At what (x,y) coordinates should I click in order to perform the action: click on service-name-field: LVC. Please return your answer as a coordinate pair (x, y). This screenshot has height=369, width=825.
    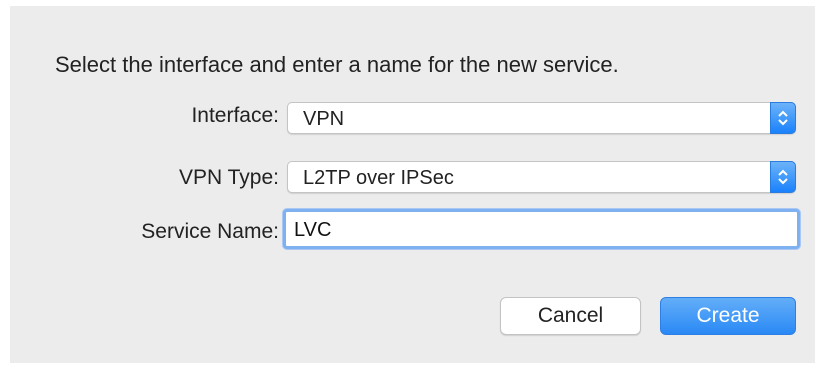
    Looking at the image, I should click on (541, 229).